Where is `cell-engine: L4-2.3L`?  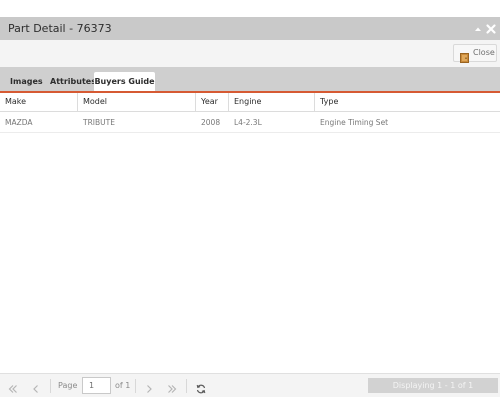 cell-engine: L4-2.3L is located at coordinates (248, 122).